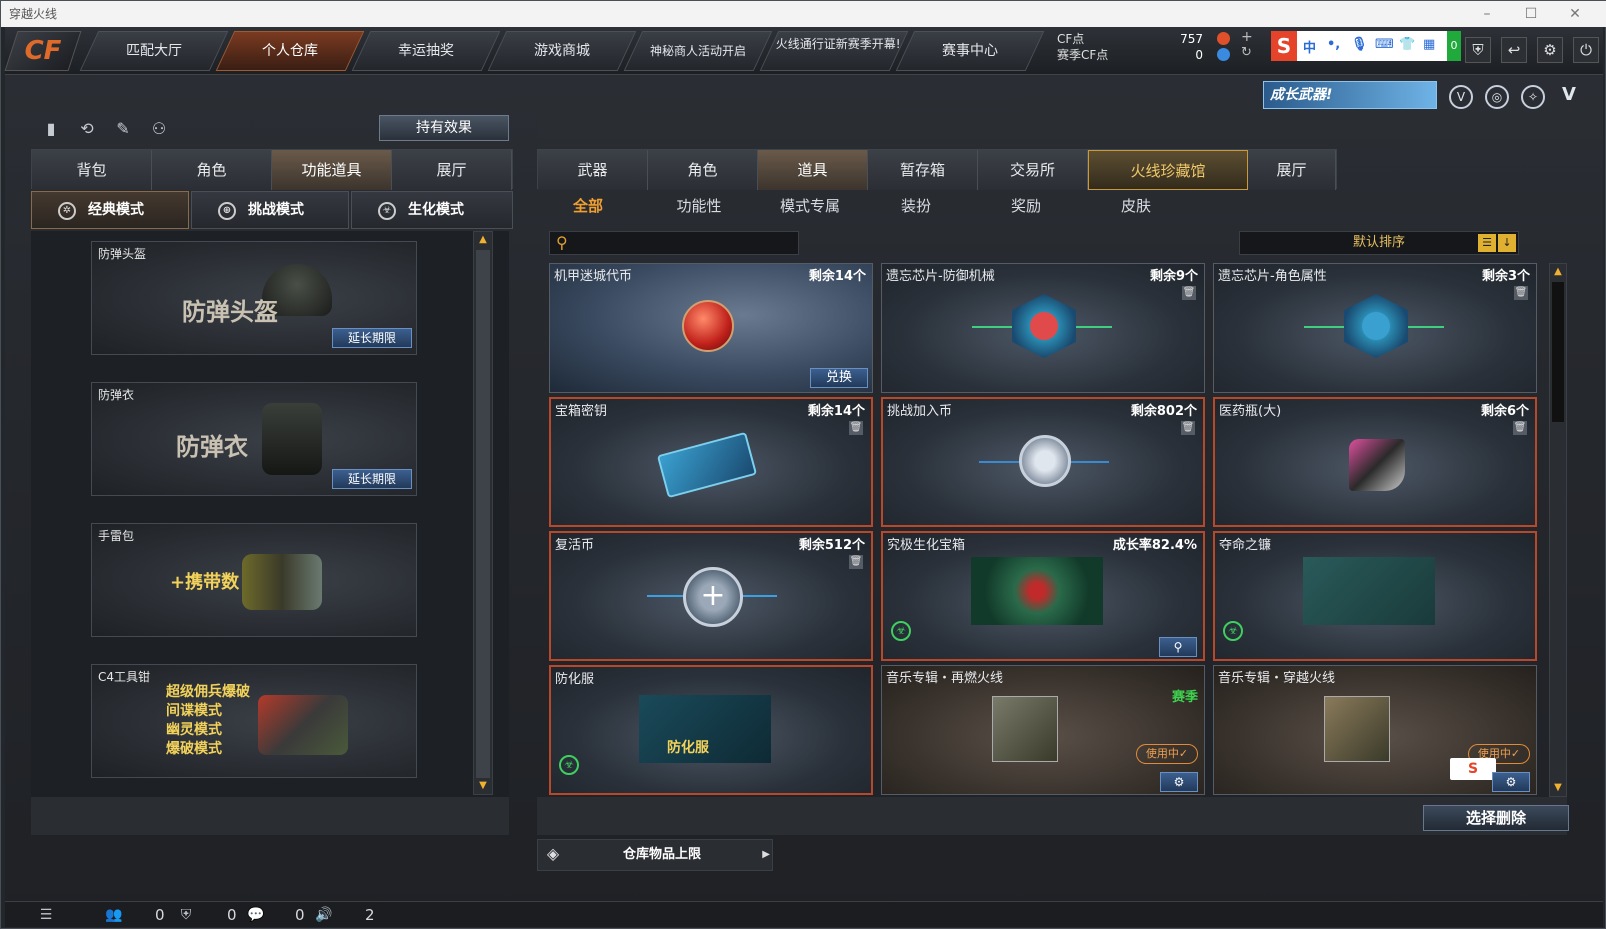  Describe the element at coordinates (1533, 97) in the screenshot. I see `compass-icon: ✧` at that location.